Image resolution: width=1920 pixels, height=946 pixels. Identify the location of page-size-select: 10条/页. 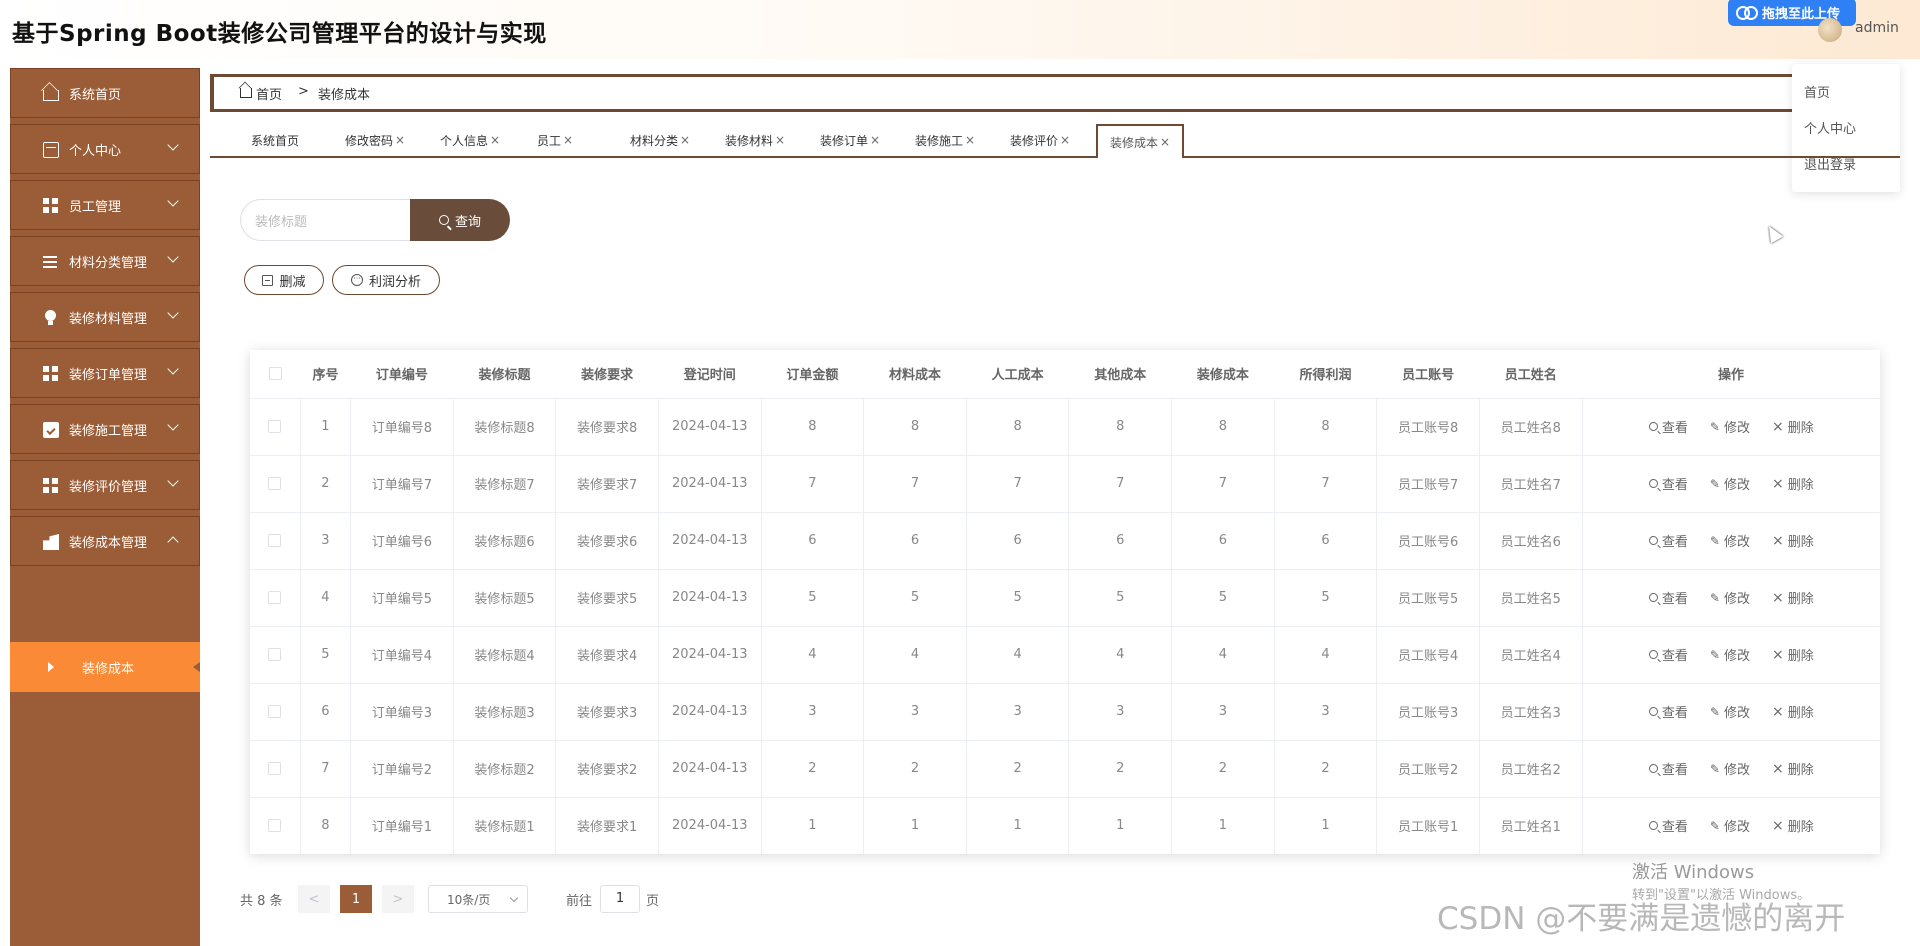
(478, 899).